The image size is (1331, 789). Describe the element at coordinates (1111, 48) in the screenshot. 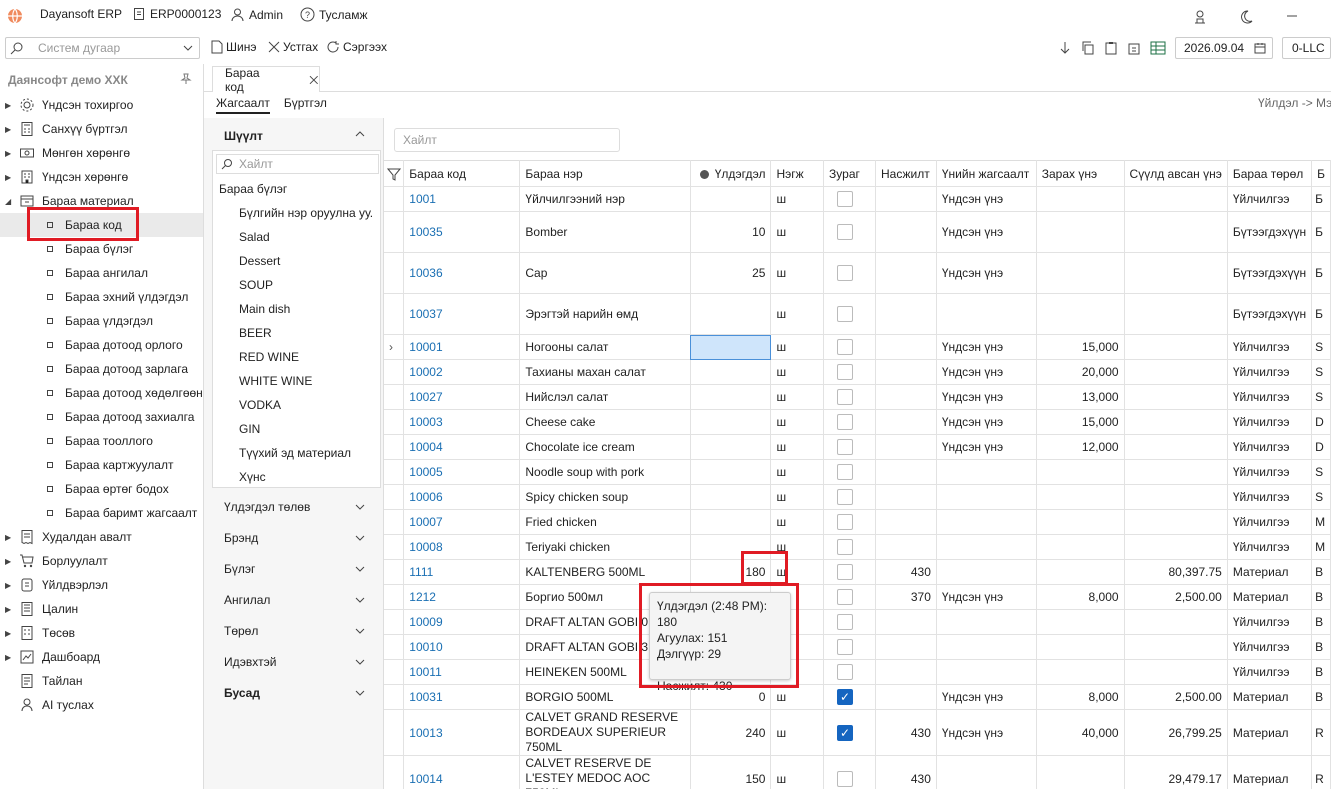

I see `clipboard-icon` at that location.